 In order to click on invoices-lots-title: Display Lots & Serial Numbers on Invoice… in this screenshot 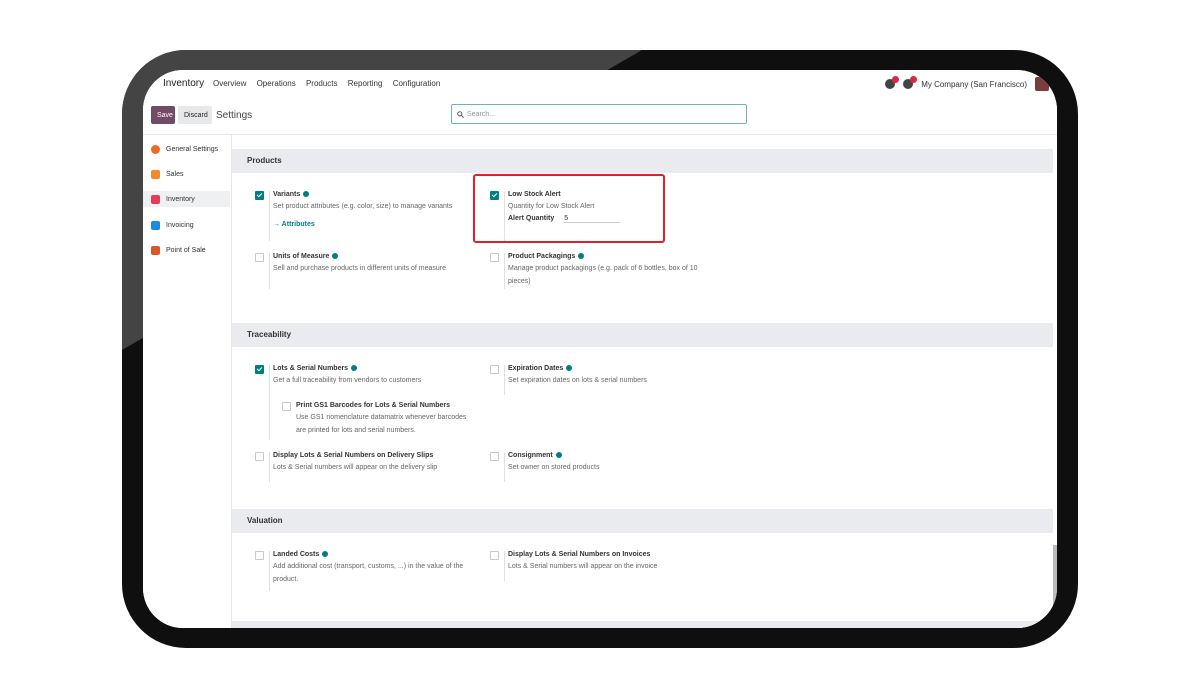, I will do `click(579, 554)`.